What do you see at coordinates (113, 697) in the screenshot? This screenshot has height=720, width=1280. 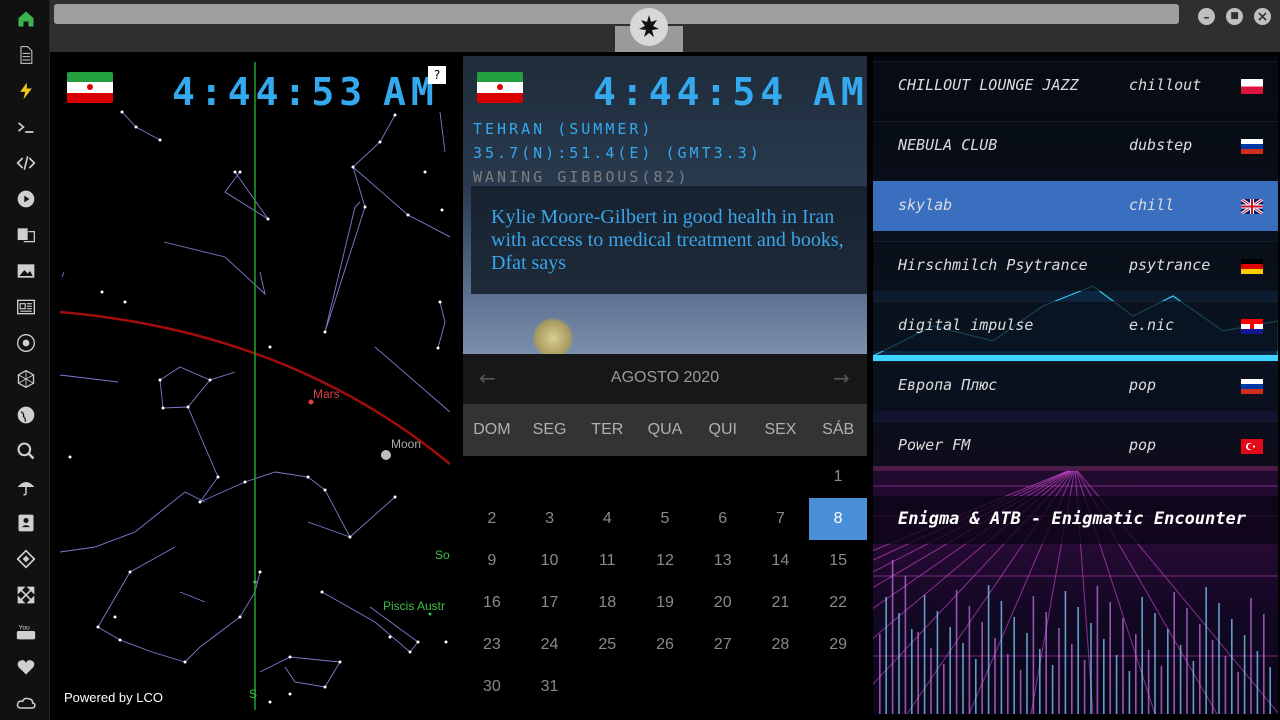 I see `powered-by-label: Powered by LCO` at bounding box center [113, 697].